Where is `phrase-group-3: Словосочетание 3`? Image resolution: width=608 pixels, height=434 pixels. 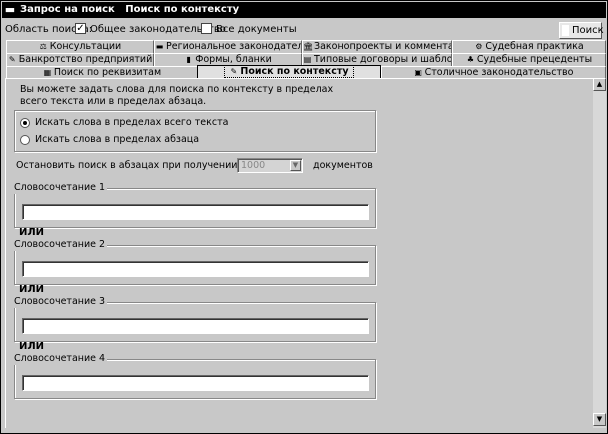
phrase-group-3: Словосочетание 3 is located at coordinates (195, 319).